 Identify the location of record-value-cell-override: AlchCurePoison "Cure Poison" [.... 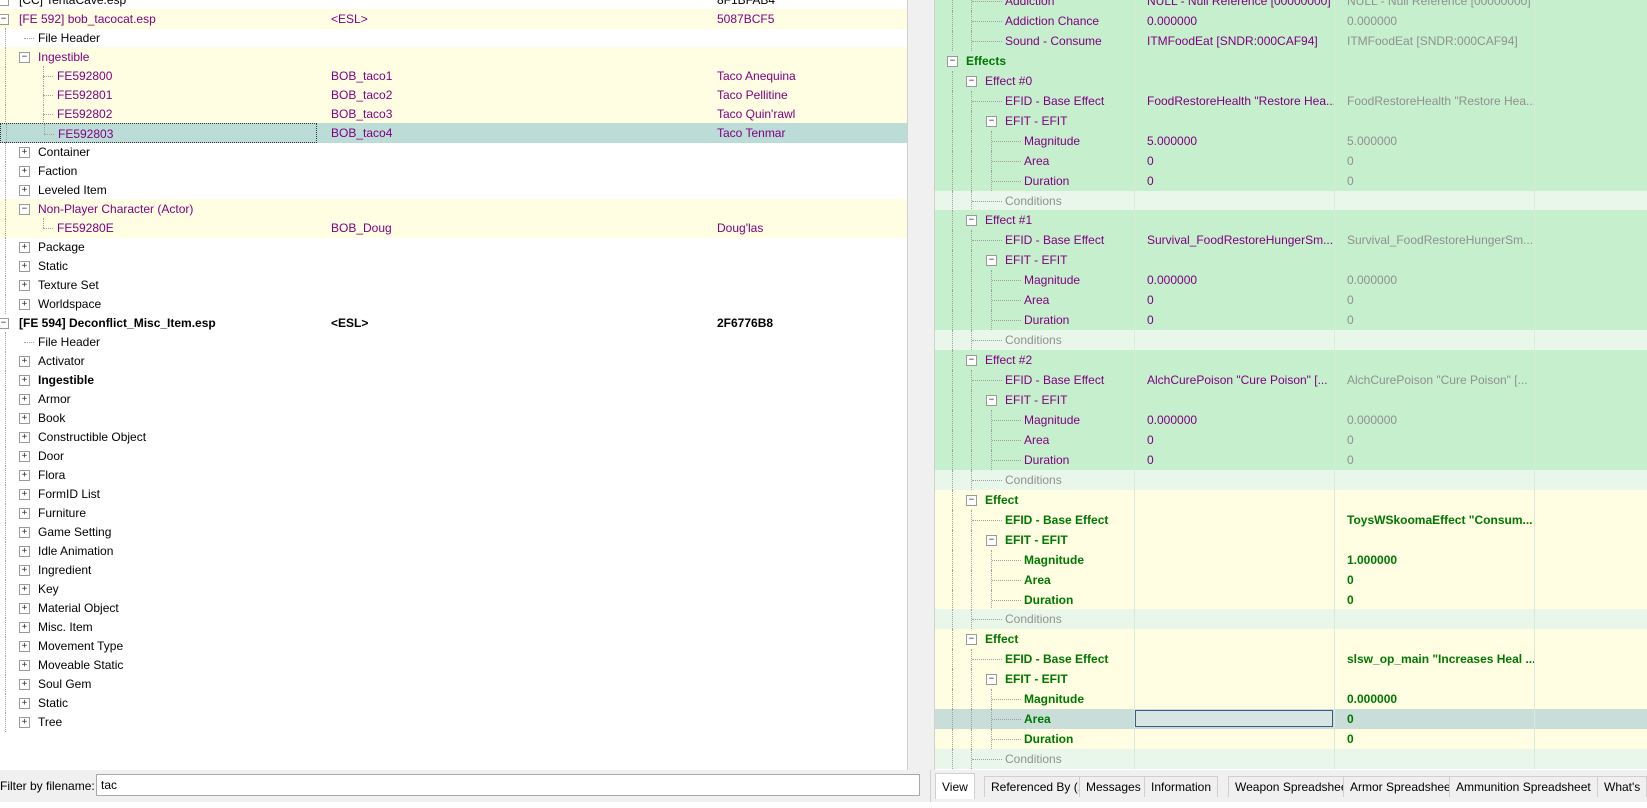
(1434, 380).